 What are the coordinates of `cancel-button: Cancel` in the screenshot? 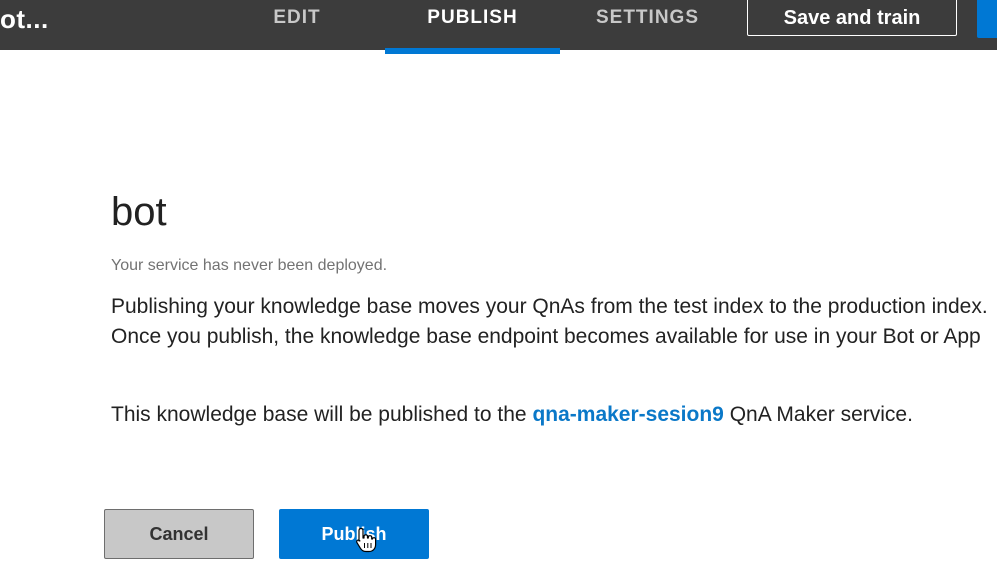 It's located at (179, 534).